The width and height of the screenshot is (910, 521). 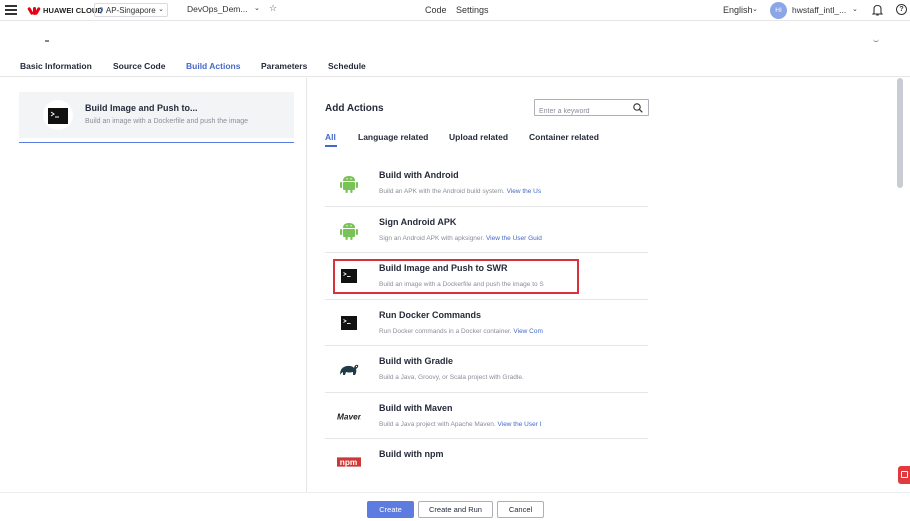 I want to click on favorite-star-icon: ☆, so click(x=273, y=8).